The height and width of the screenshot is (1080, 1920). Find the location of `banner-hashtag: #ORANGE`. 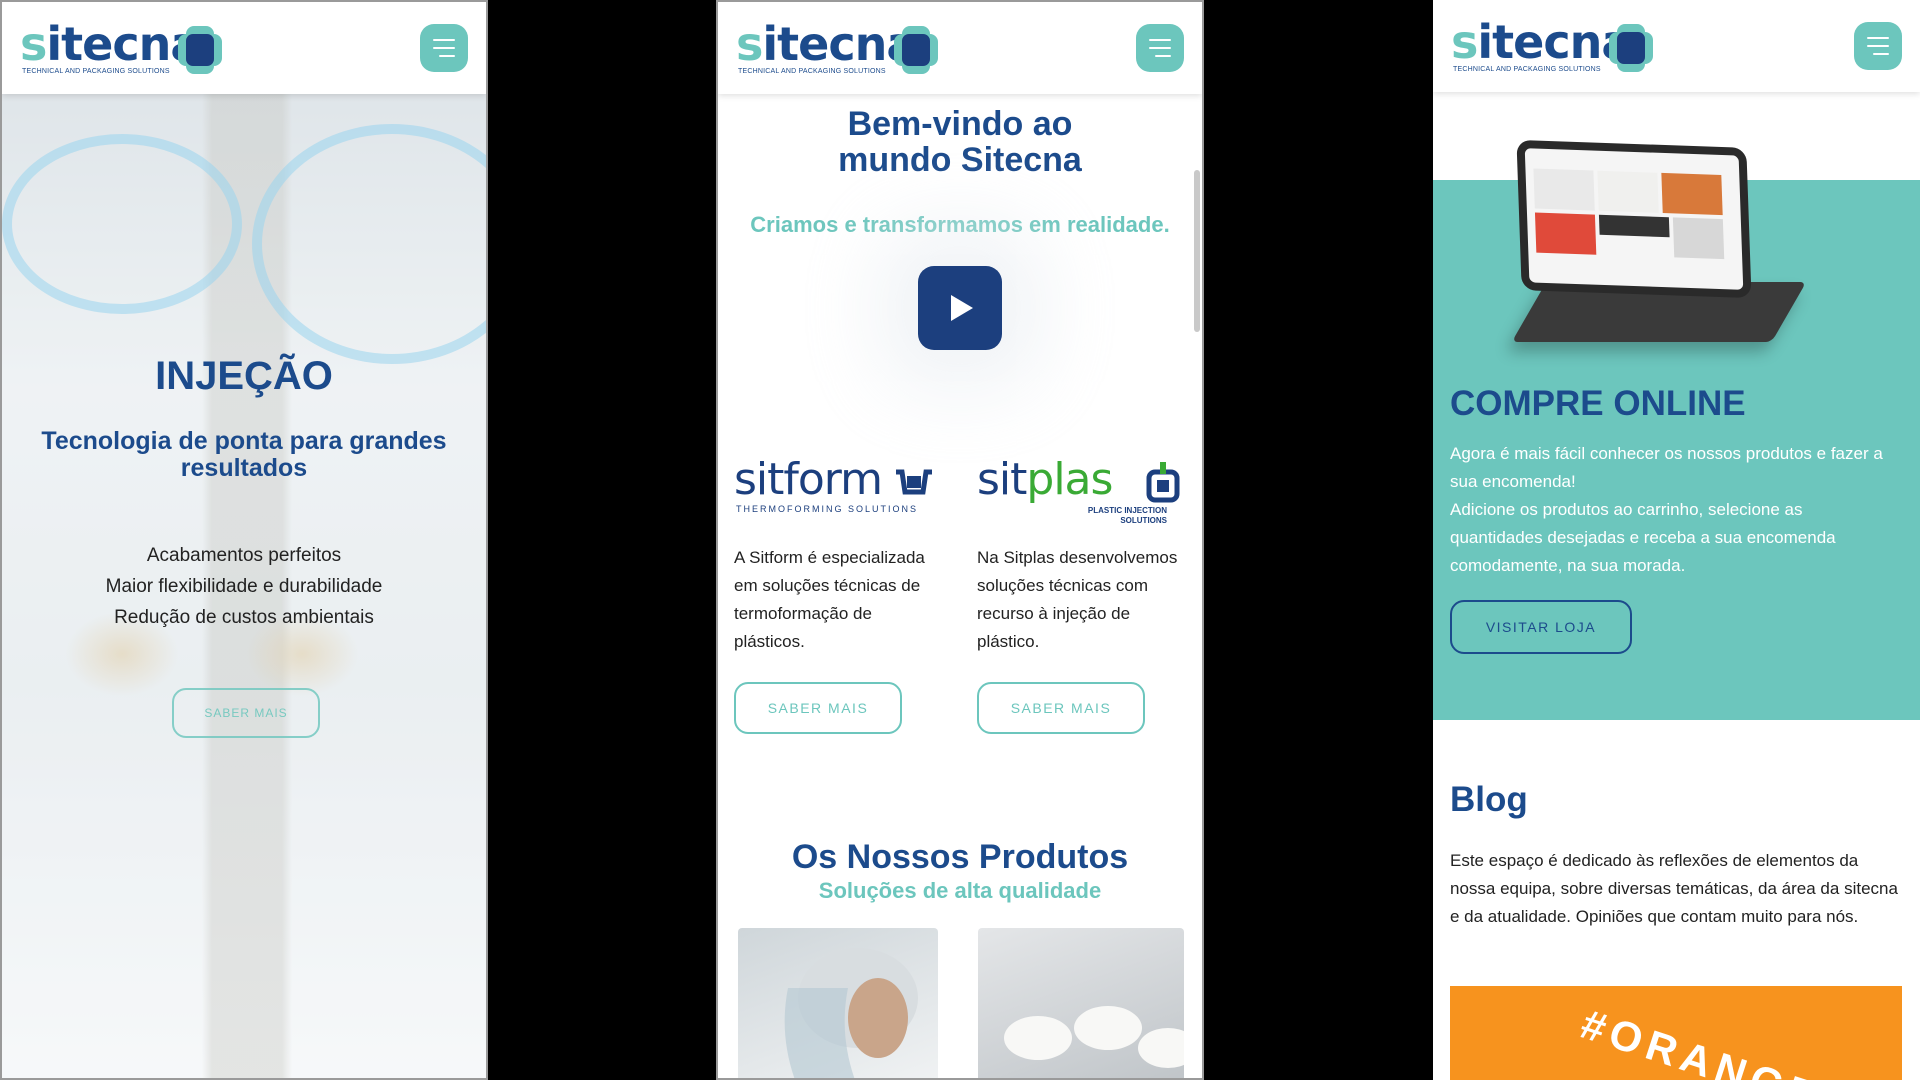

banner-hashtag: #ORANGE is located at coordinates (1701, 1040).